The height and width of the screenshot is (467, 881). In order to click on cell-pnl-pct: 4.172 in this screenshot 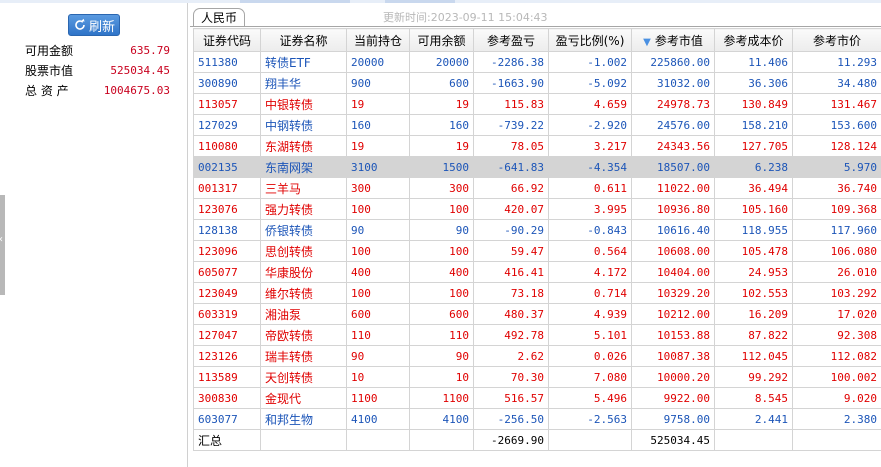, I will do `click(590, 272)`.